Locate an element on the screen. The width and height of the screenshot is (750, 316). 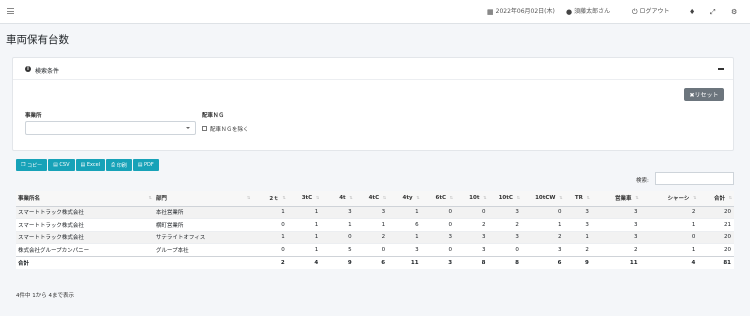
table-cell: 6 is located at coordinates (405, 224).